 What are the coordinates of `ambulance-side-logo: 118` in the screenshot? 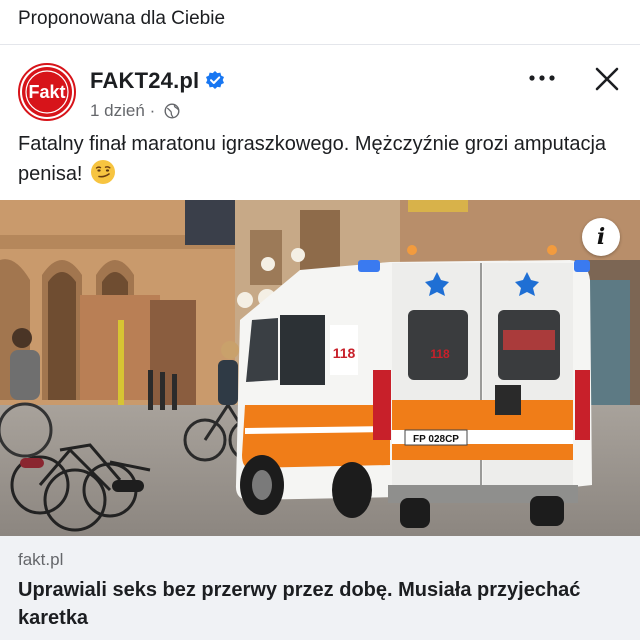 It's located at (344, 353).